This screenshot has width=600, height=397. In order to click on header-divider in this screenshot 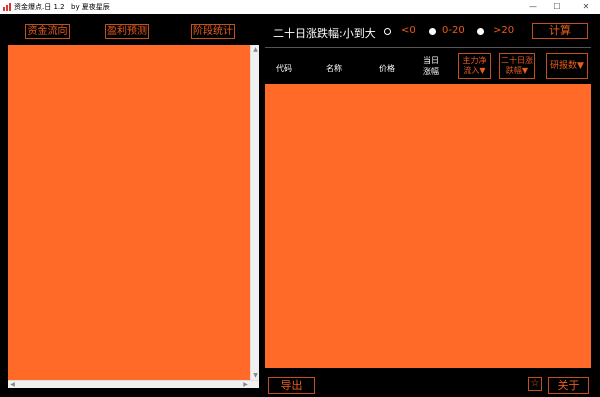, I will do `click(428, 47)`.